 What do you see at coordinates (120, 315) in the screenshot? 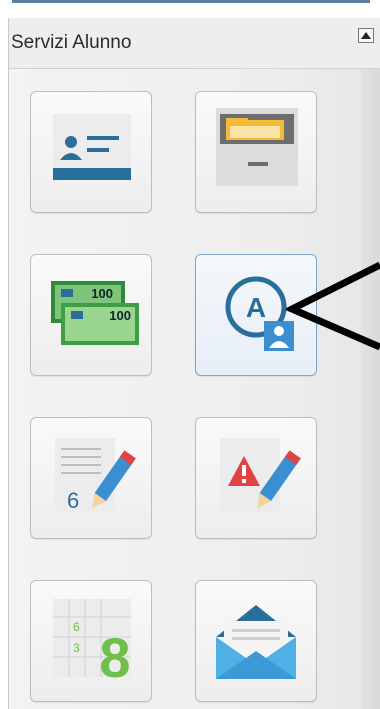
I see `banknote-value-front: 100` at bounding box center [120, 315].